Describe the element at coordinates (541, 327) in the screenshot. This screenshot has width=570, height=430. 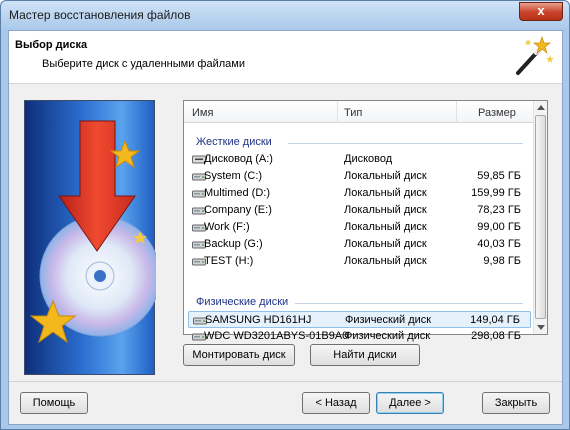
I see `scroll-down-icon` at that location.